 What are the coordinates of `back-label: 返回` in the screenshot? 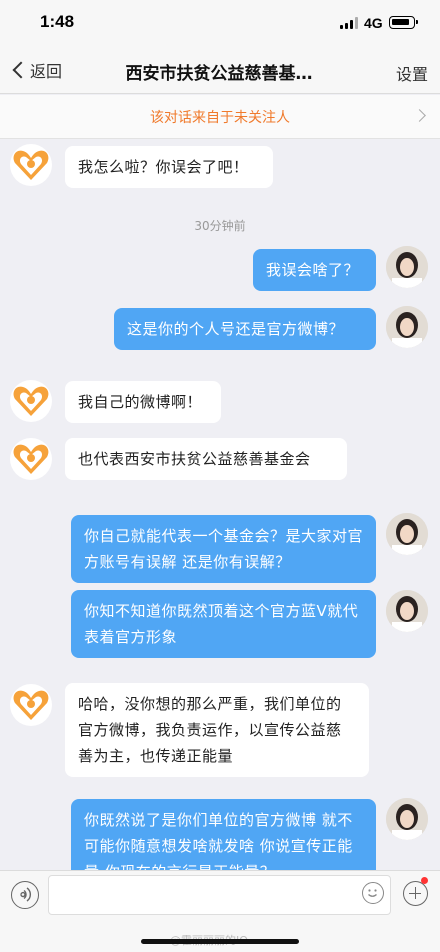 It's located at (46, 71).